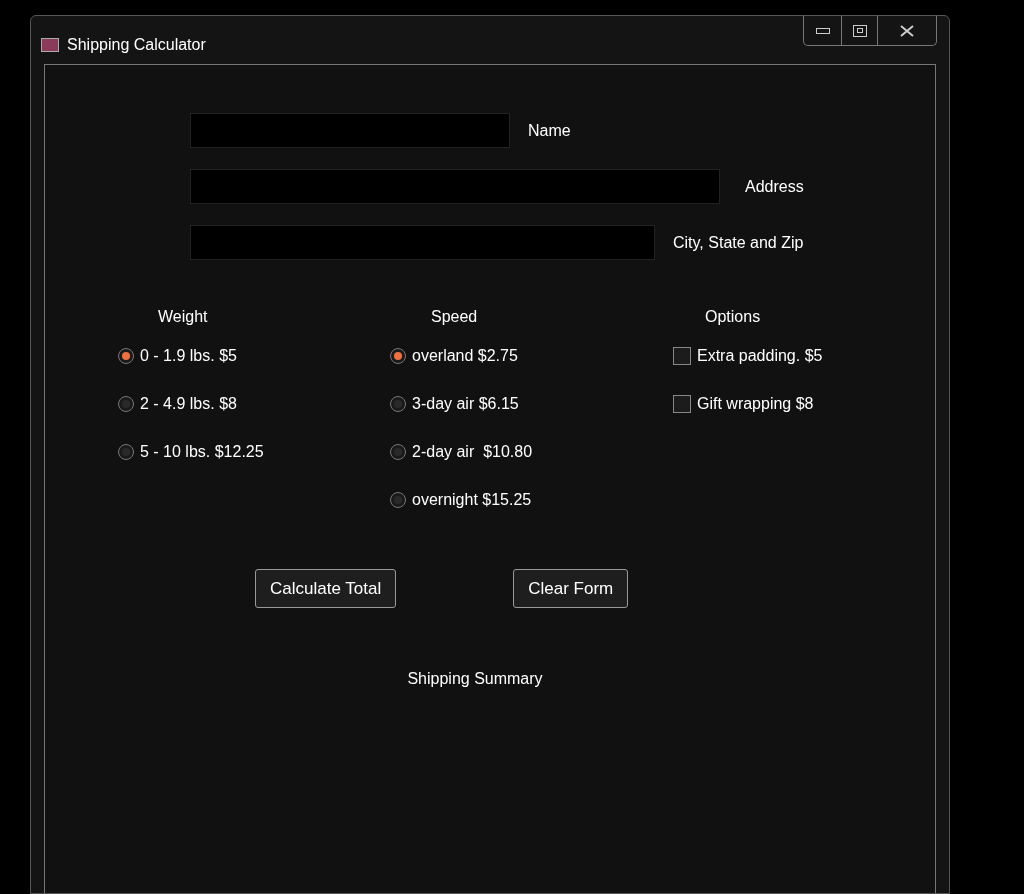 This screenshot has width=1024, height=894. What do you see at coordinates (188, 356) in the screenshot?
I see `option-label: 0 - 1.9 lbs. $5` at bounding box center [188, 356].